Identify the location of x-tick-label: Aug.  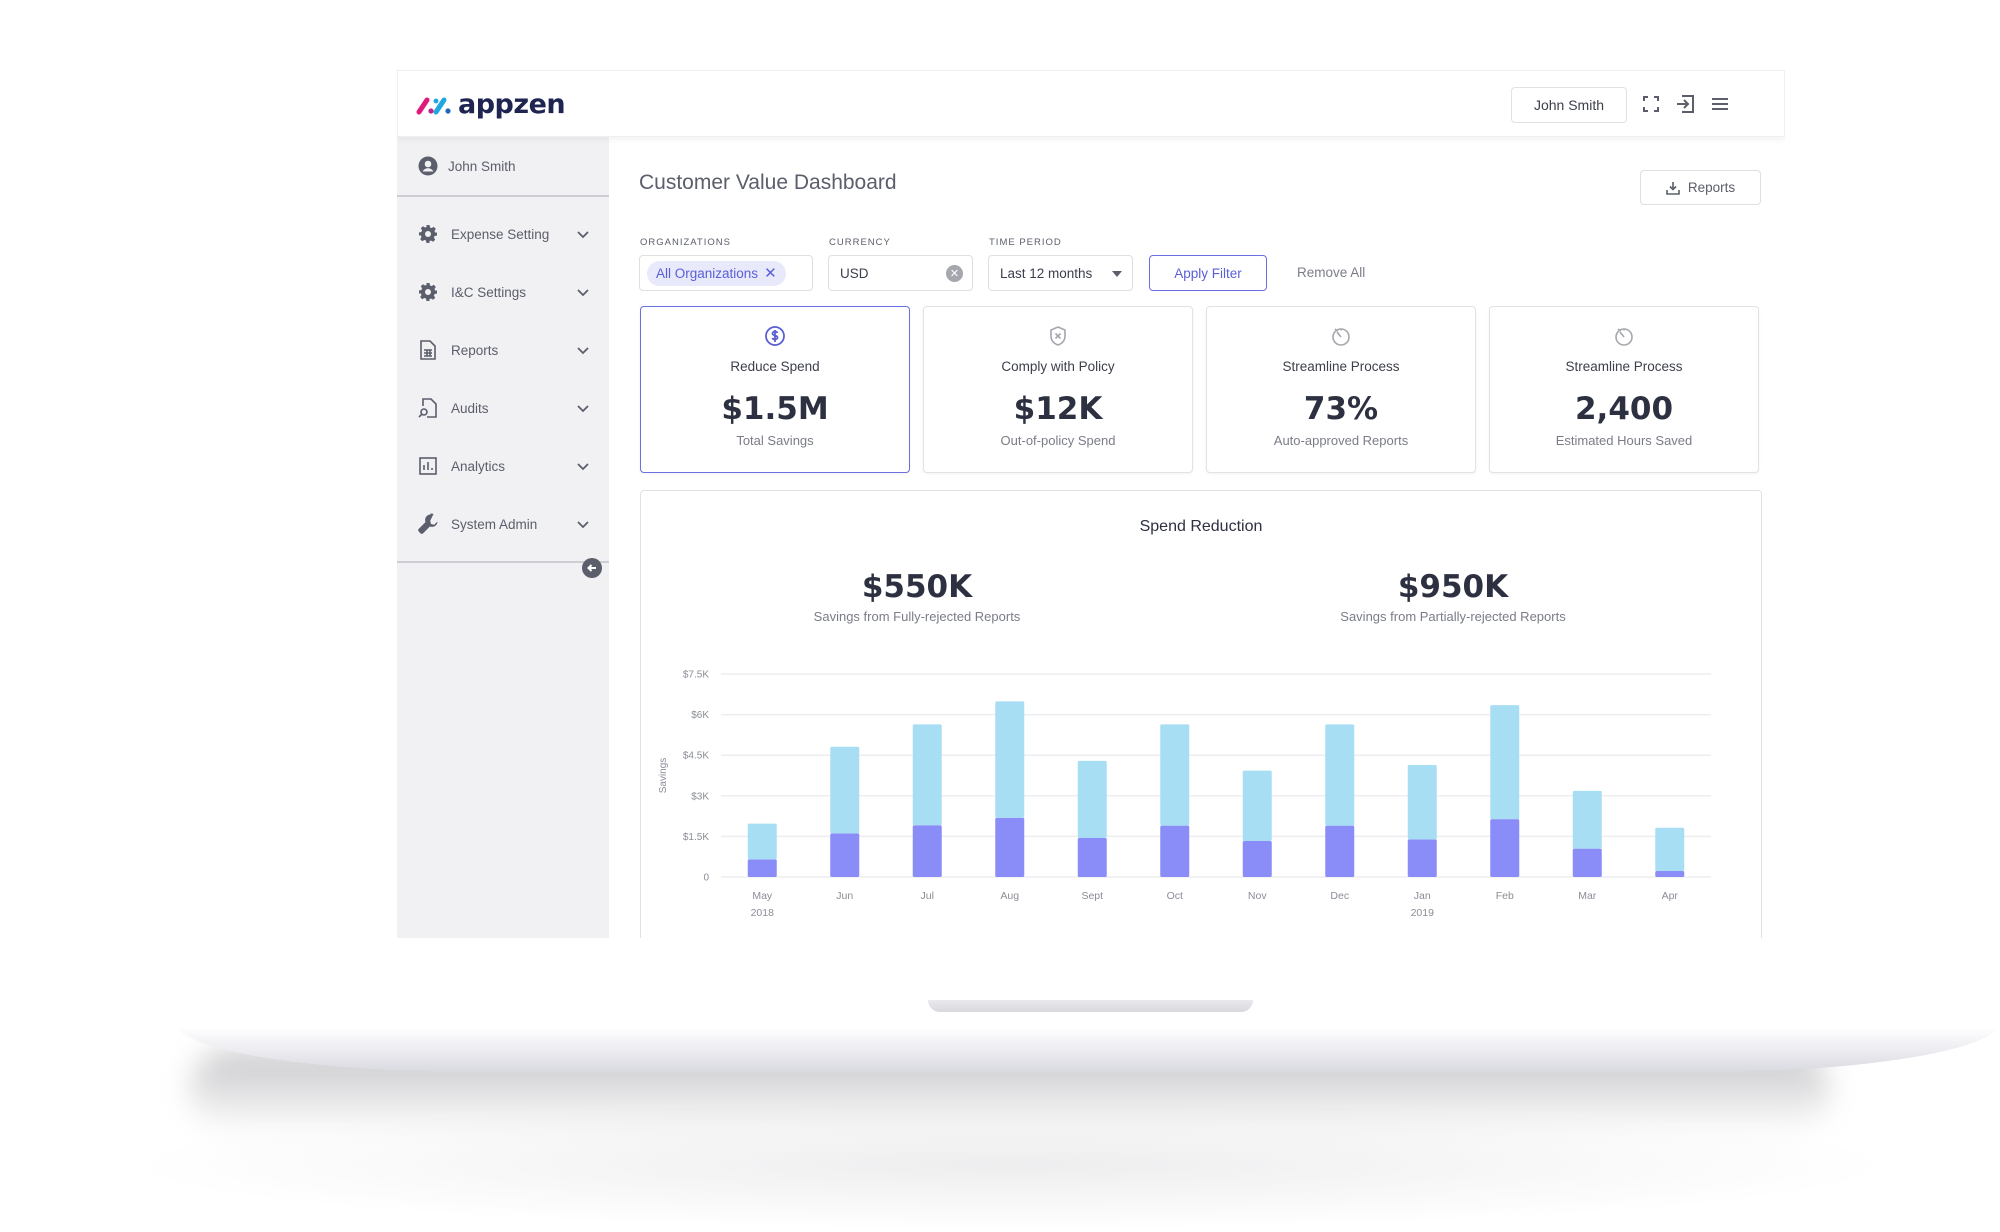
(1009, 896).